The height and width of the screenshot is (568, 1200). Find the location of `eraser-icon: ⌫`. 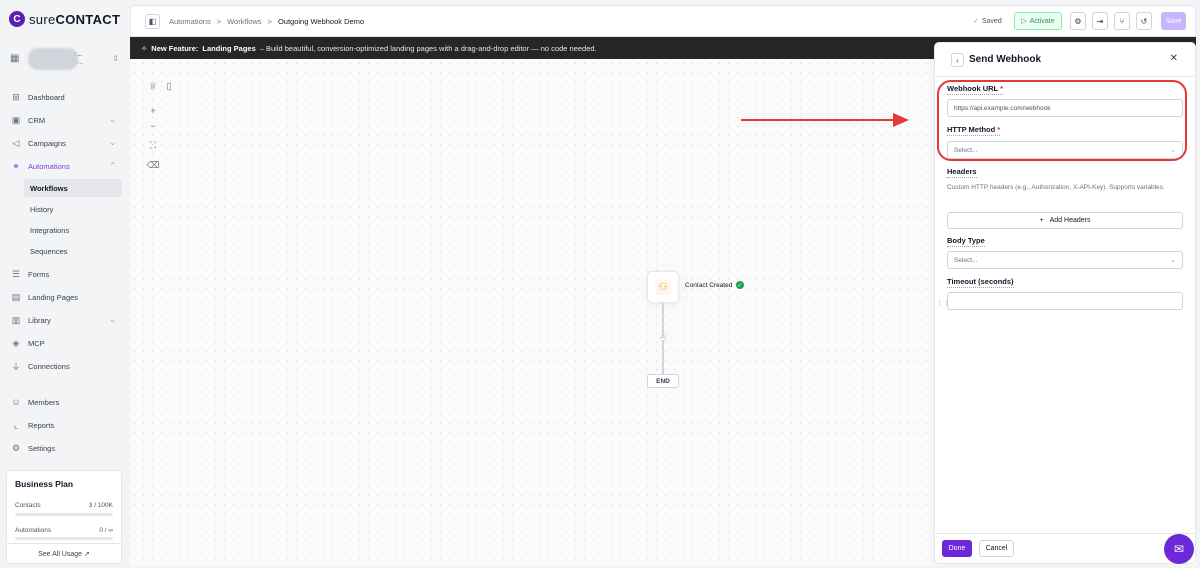

eraser-icon: ⌫ is located at coordinates (153, 165).